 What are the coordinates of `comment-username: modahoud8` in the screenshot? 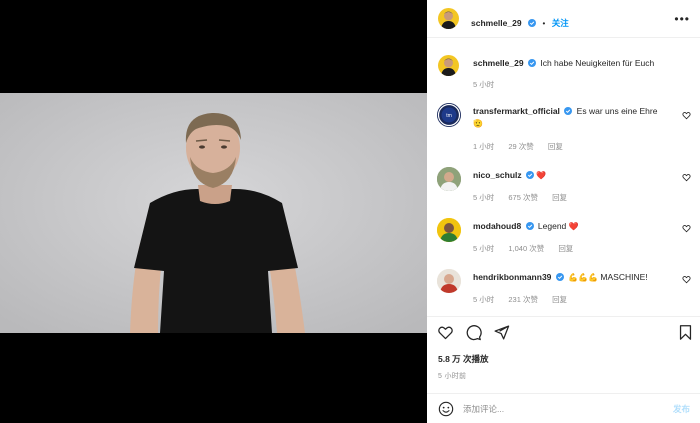 It's located at (497, 226).